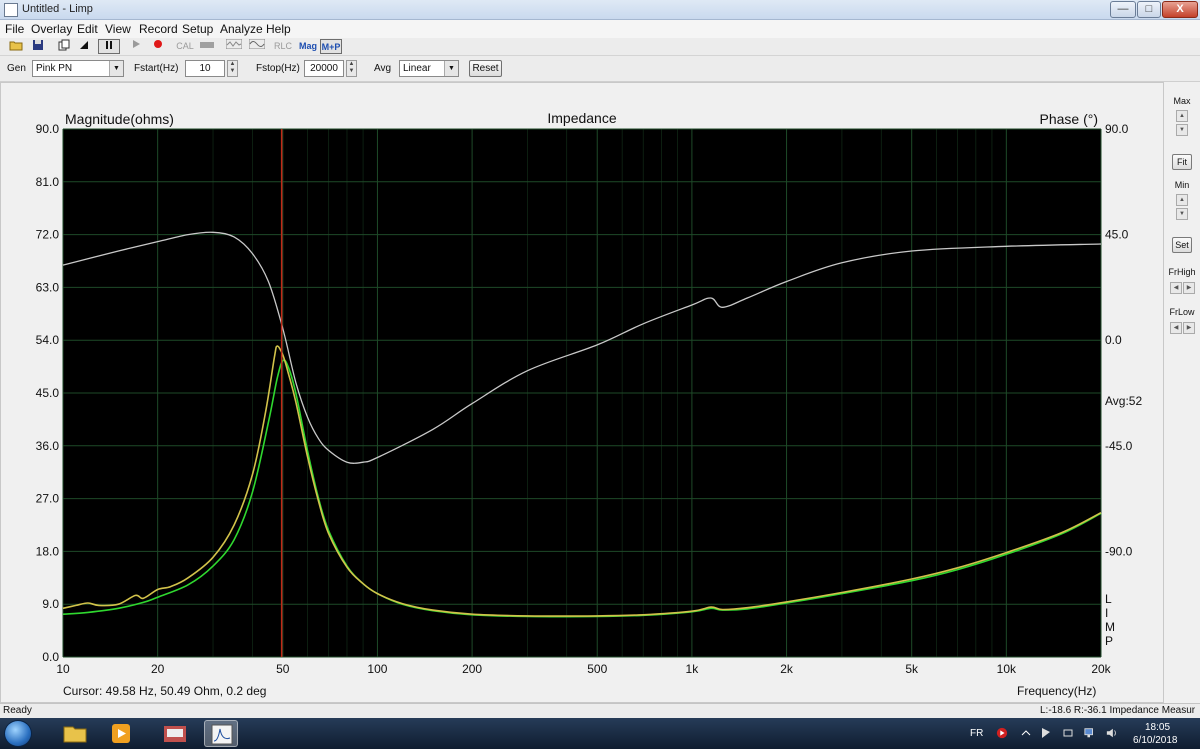  What do you see at coordinates (1090, 733) in the screenshot?
I see `network-icon` at bounding box center [1090, 733].